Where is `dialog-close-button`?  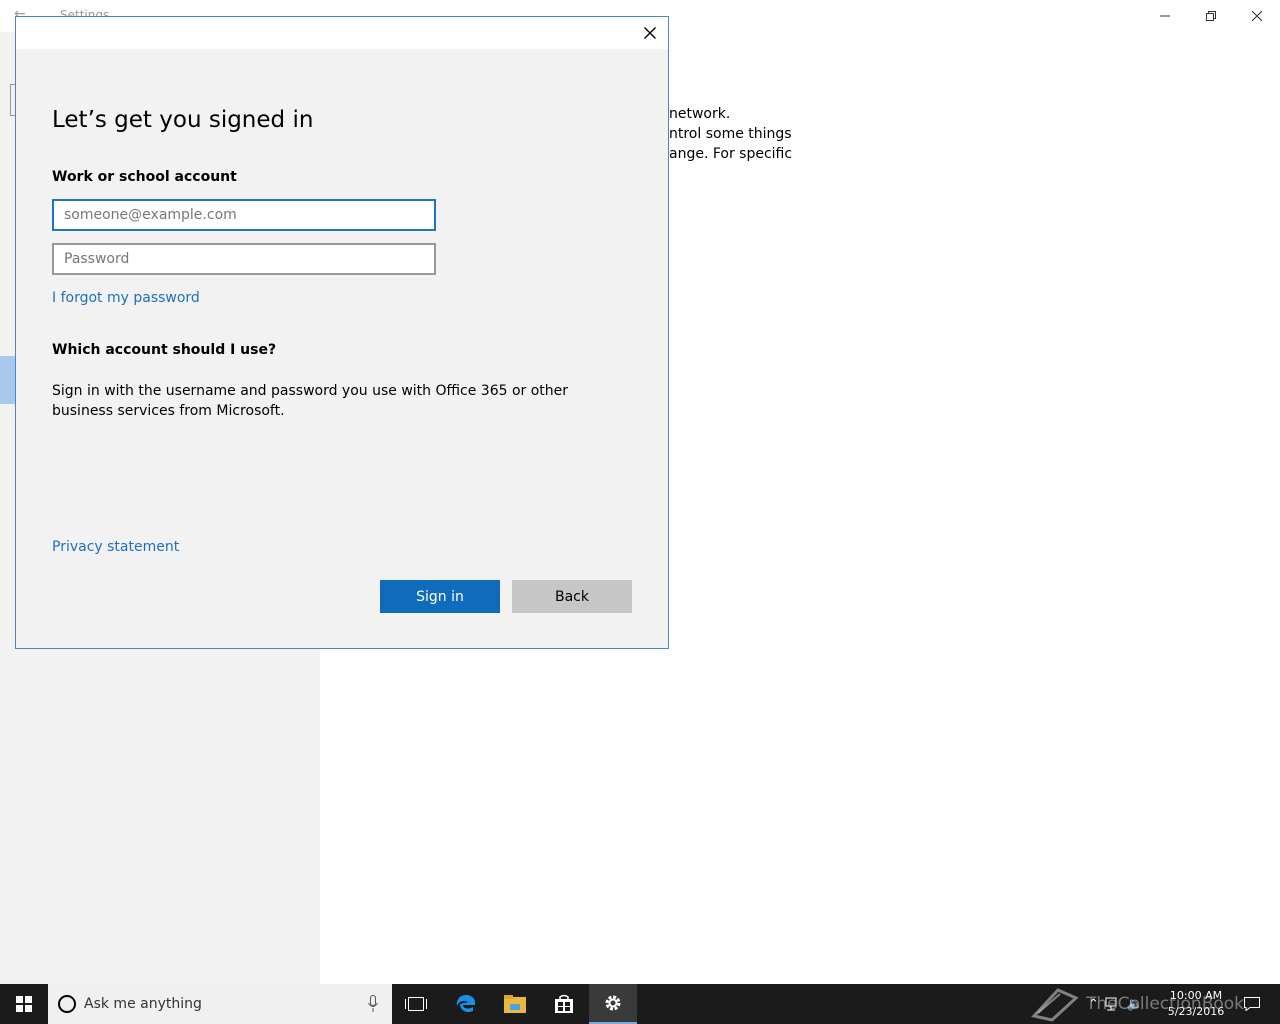
dialog-close-button is located at coordinates (650, 33).